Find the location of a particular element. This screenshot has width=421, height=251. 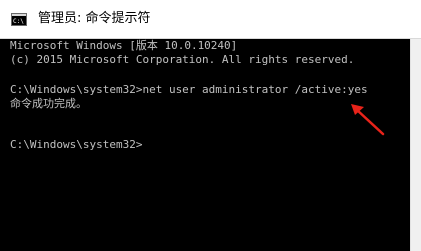

console-line-version: Microsoft Windows [版本 10.0.10240] is located at coordinates (124, 45).